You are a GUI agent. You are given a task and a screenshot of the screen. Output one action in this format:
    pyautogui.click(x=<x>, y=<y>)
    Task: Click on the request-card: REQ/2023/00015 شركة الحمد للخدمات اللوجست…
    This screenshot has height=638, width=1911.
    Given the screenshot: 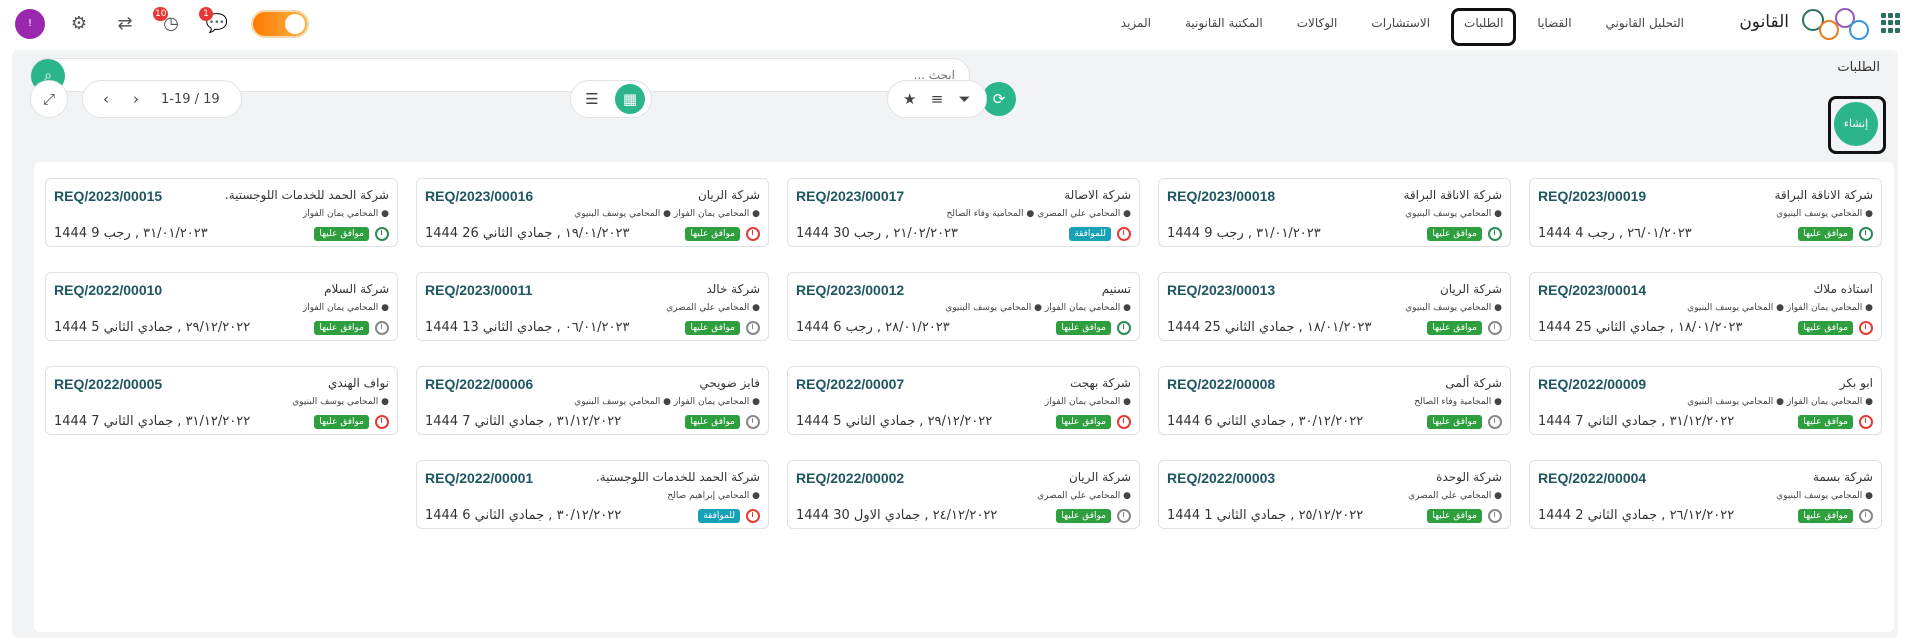 What is the action you would take?
    pyautogui.click(x=221, y=212)
    